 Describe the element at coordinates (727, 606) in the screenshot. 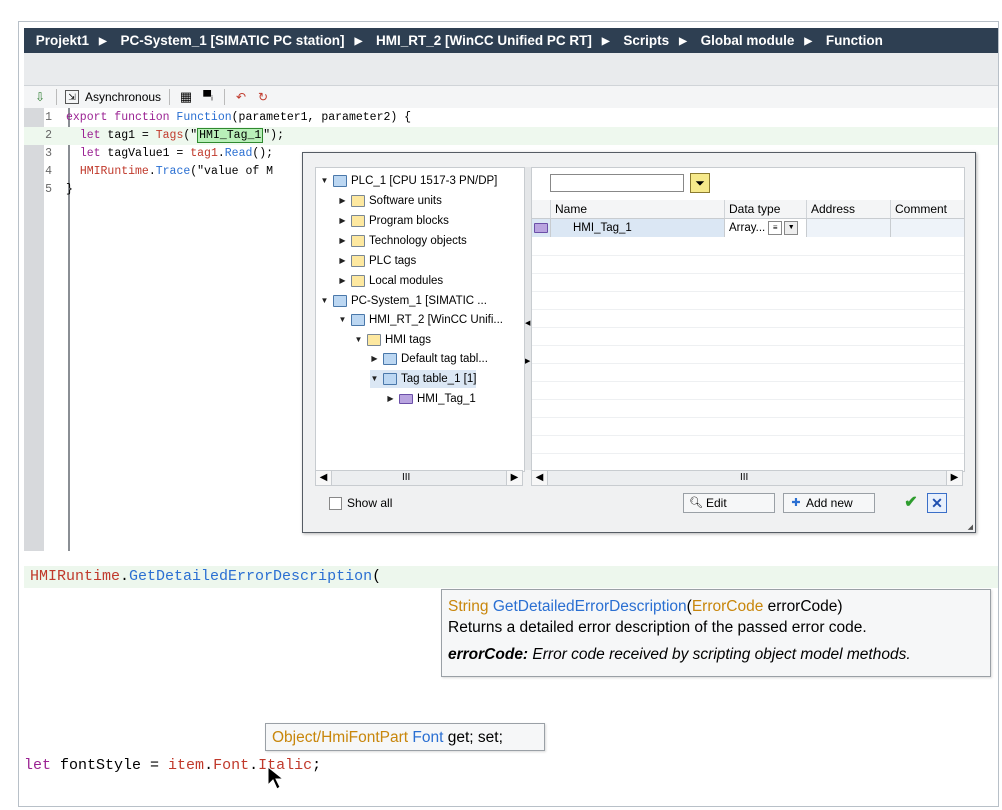

I see `param-type: ErrorCode` at that location.